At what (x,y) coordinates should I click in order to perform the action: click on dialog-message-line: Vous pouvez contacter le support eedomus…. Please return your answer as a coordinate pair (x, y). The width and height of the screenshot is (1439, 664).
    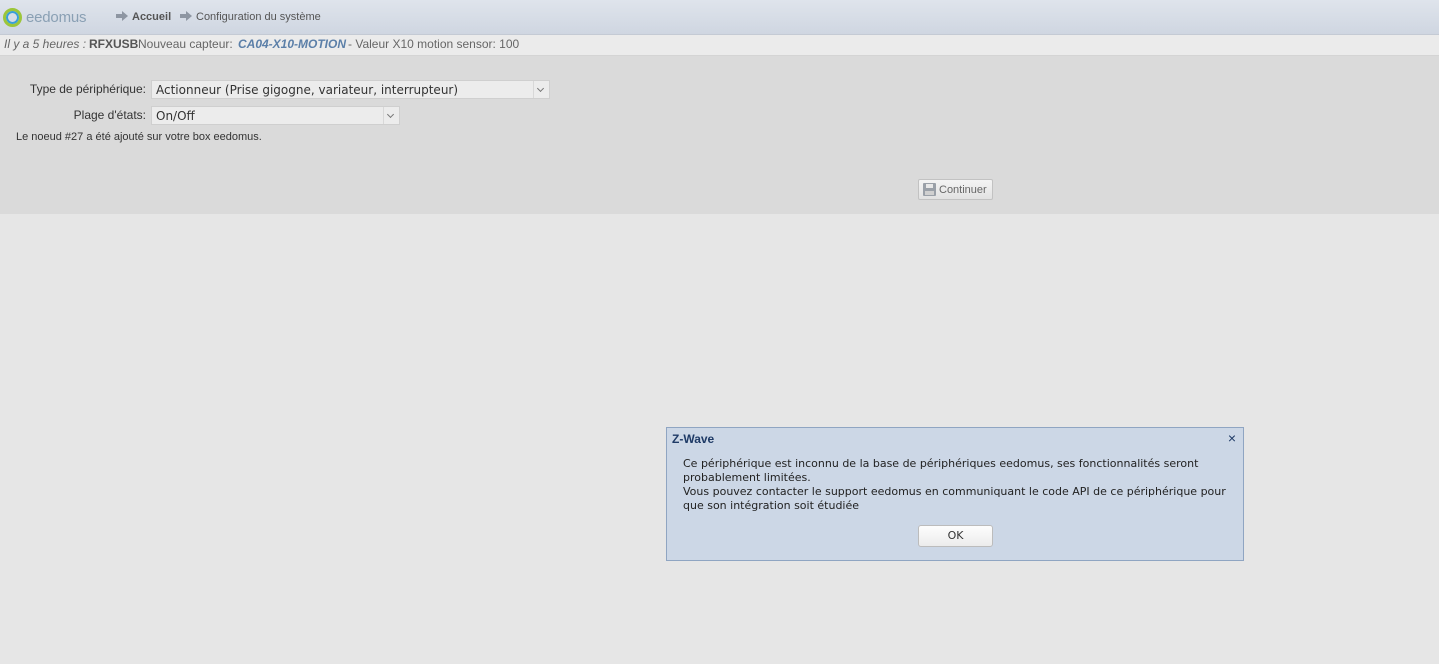
    Looking at the image, I should click on (954, 498).